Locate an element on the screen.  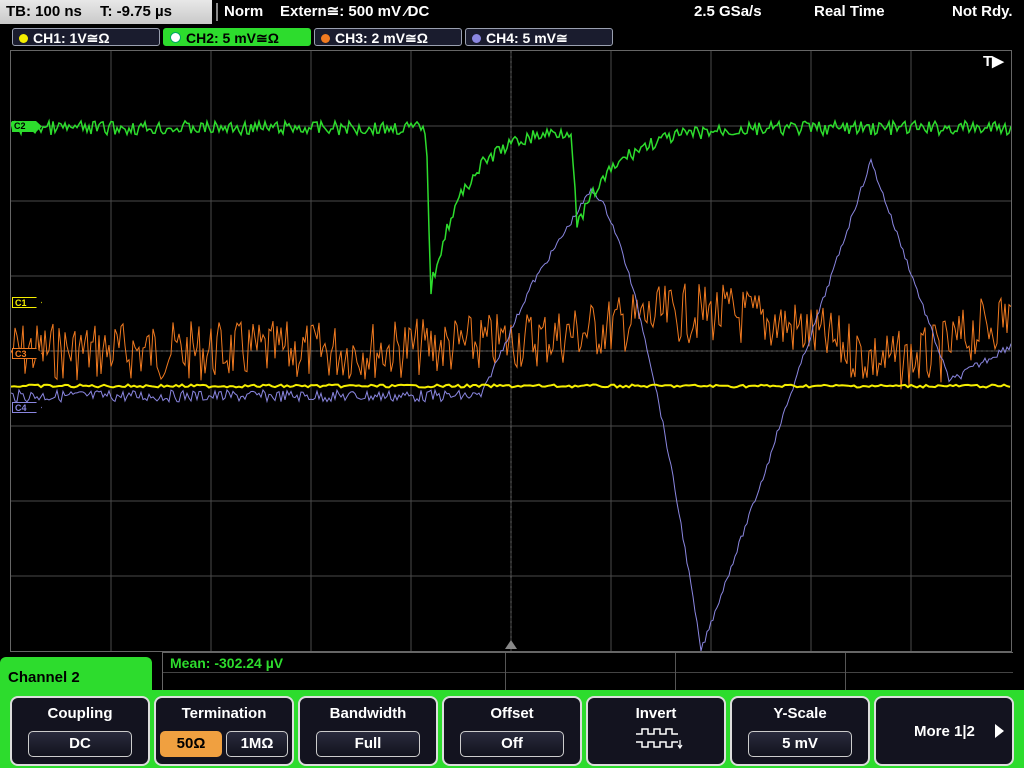
ch2-ground-marker: C2 is located at coordinates (27, 126).